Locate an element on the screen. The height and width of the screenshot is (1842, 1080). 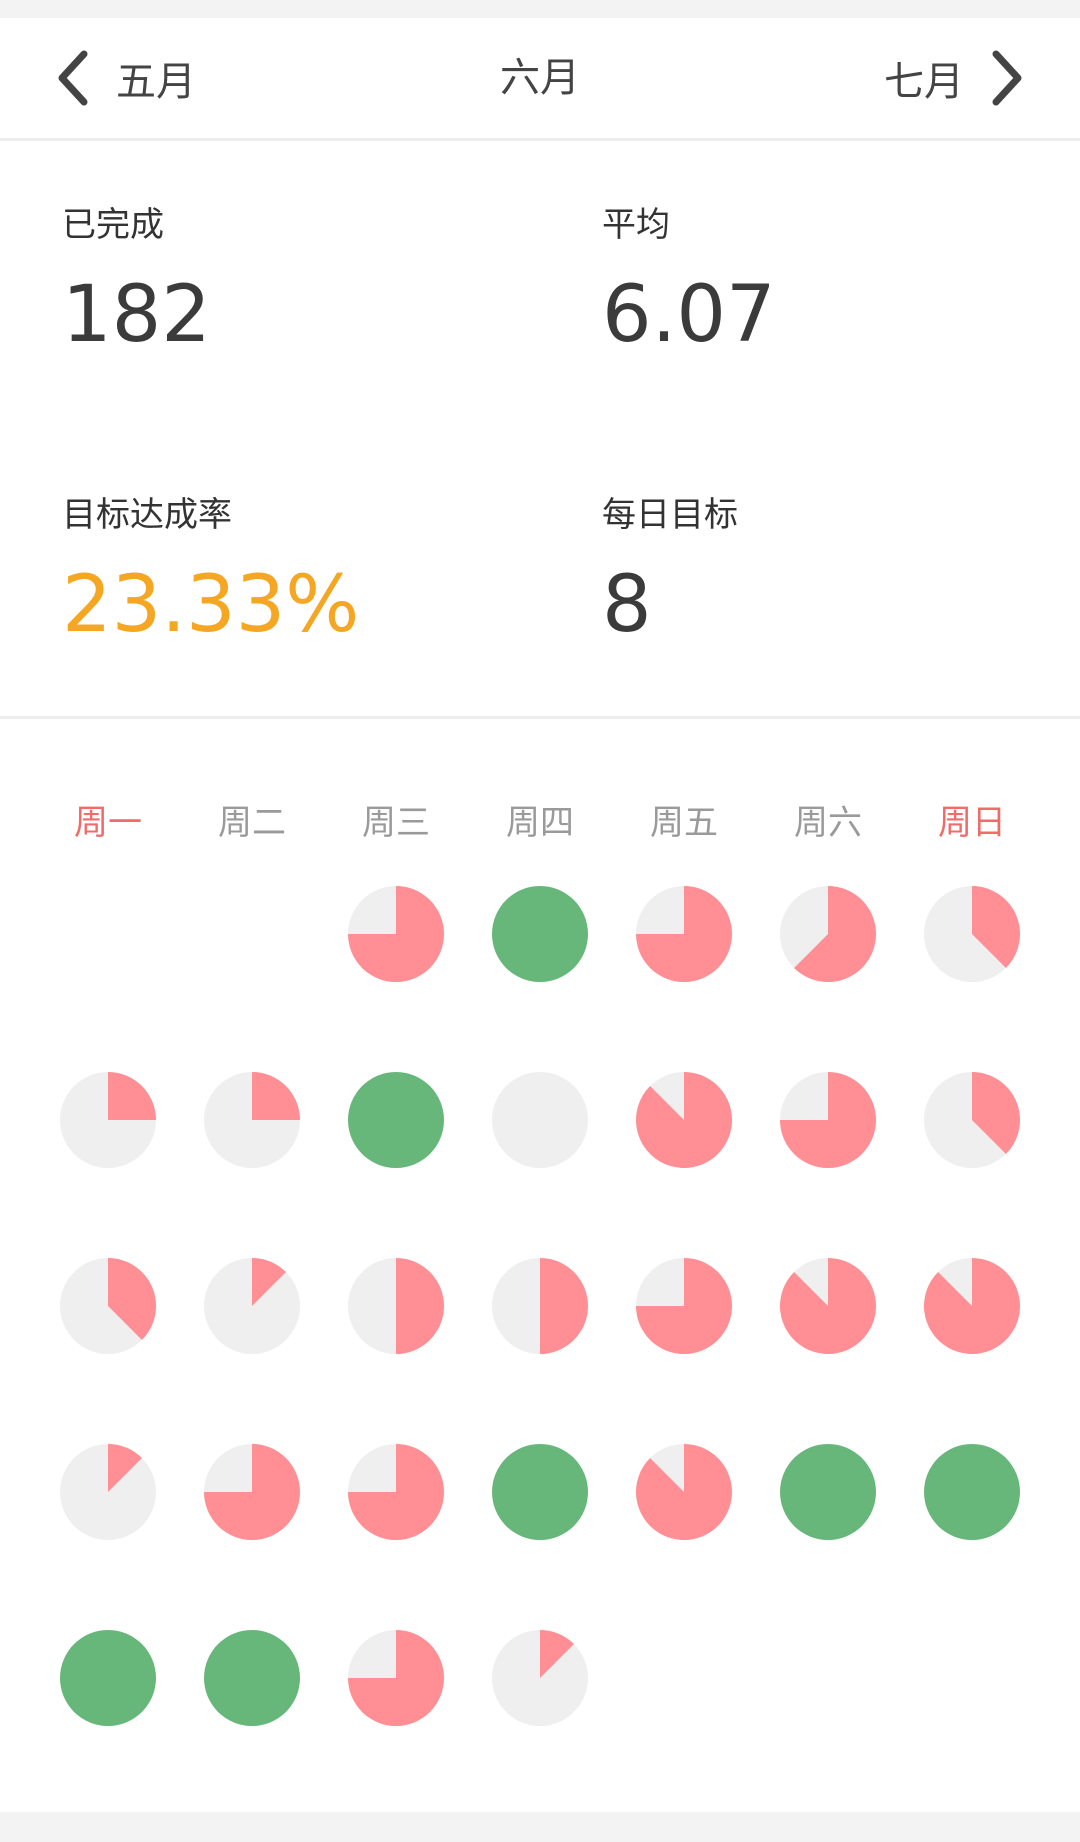
daily-goal-label: 每日目标 is located at coordinates (670, 515).